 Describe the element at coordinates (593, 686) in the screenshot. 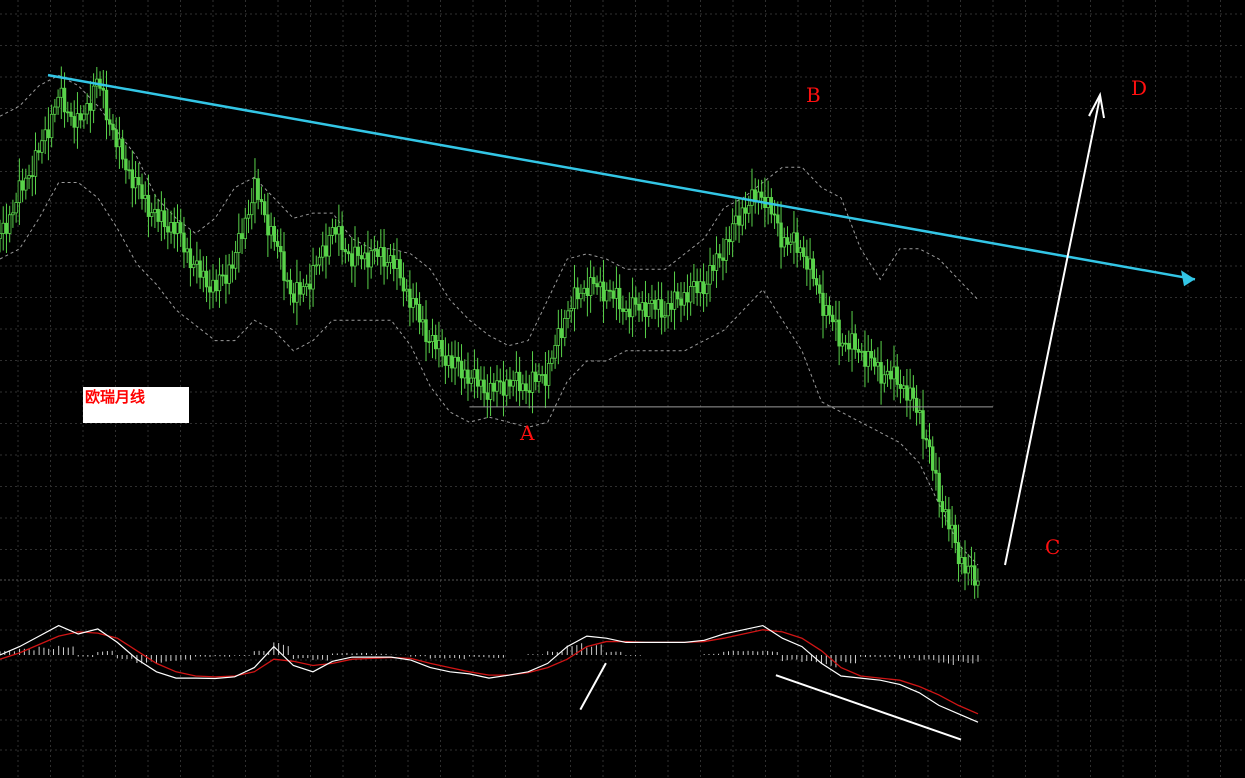

I see `divergence-line` at that location.